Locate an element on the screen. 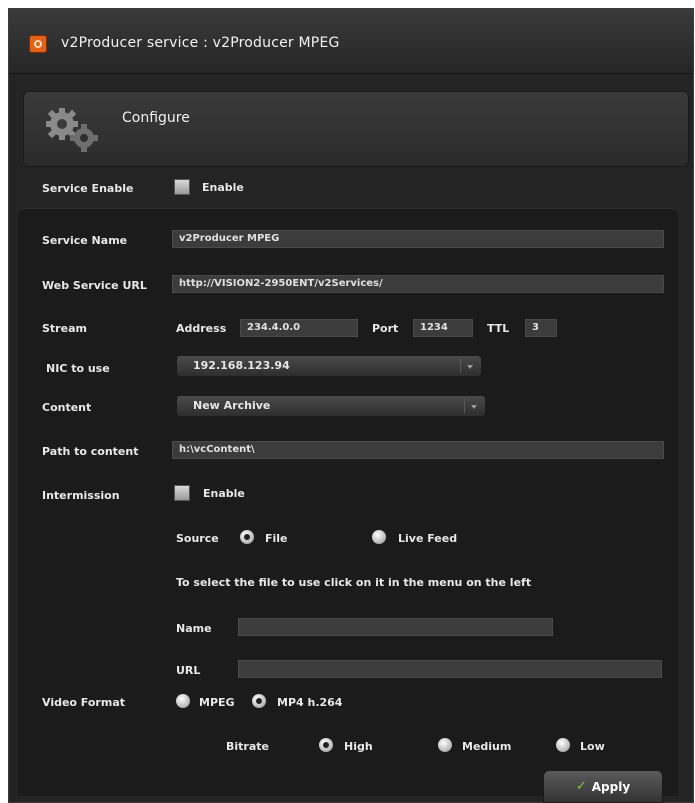 This screenshot has width=695, height=803. configure-header: Configure is located at coordinates (356, 129).